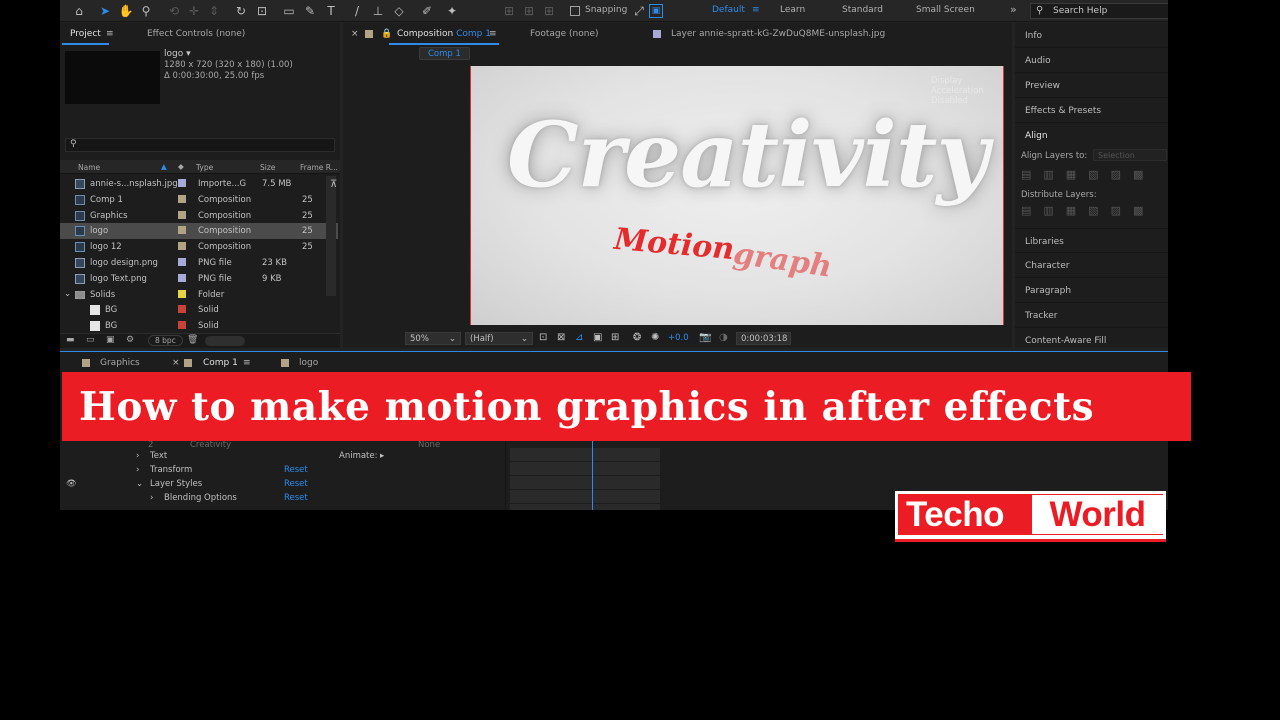  What do you see at coordinates (637, 337) in the screenshot?
I see `color-channels-icon: ❂` at bounding box center [637, 337].